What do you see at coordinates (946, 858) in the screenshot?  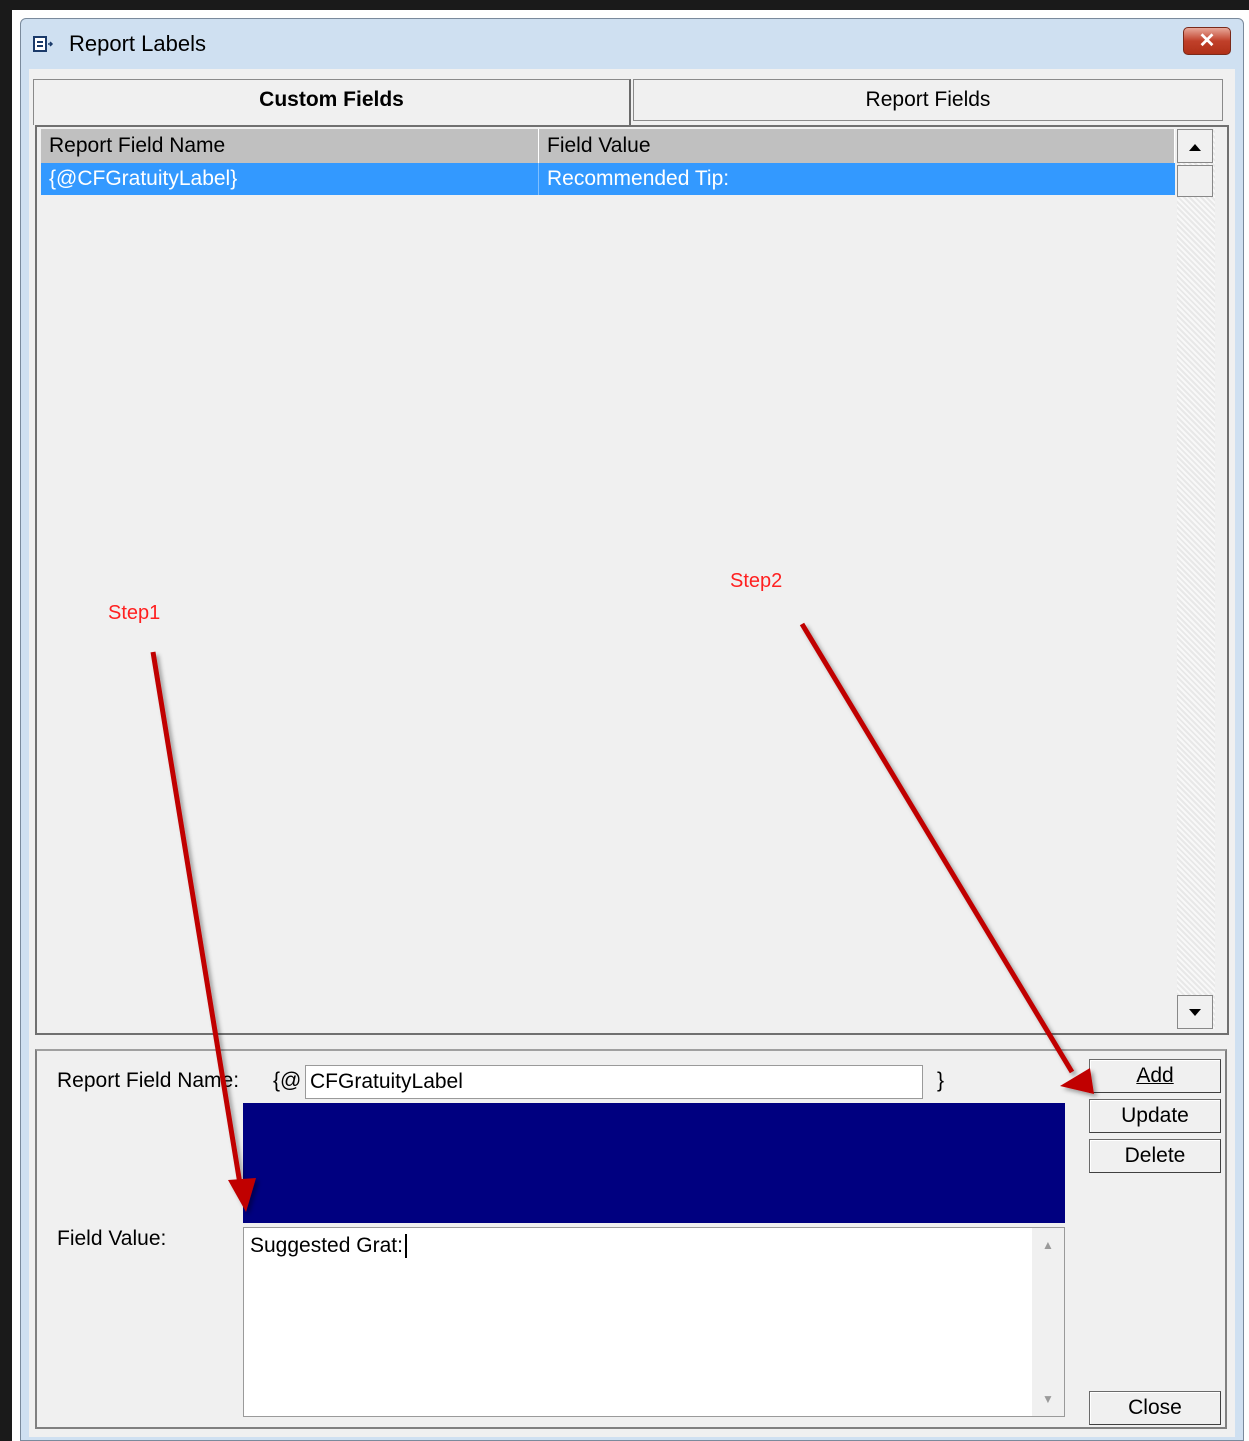 I see `step2-arrow` at bounding box center [946, 858].